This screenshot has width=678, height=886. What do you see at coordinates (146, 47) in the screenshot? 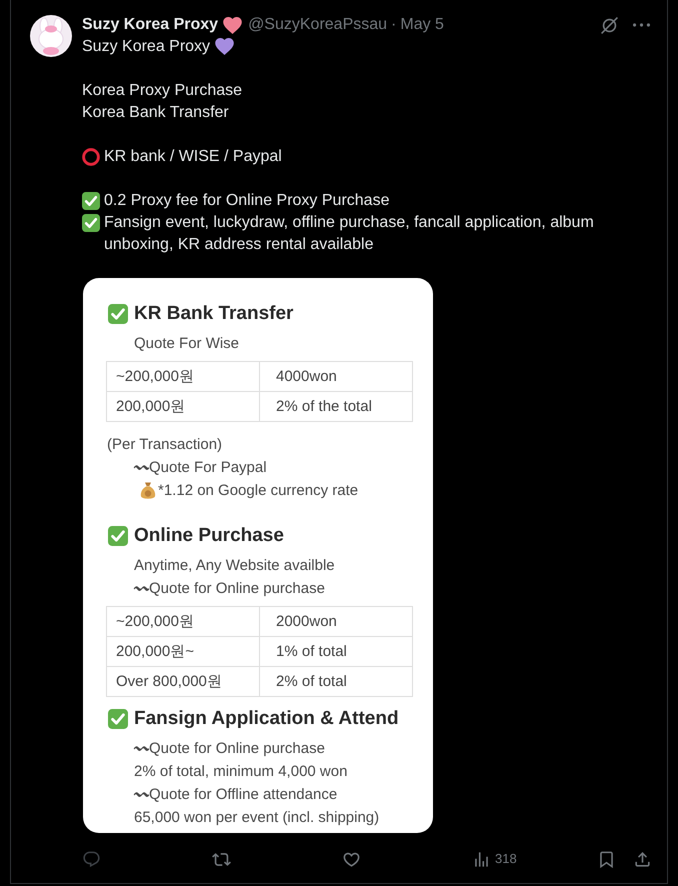
I see `post-text: Suzy Korea Proxy` at bounding box center [146, 47].